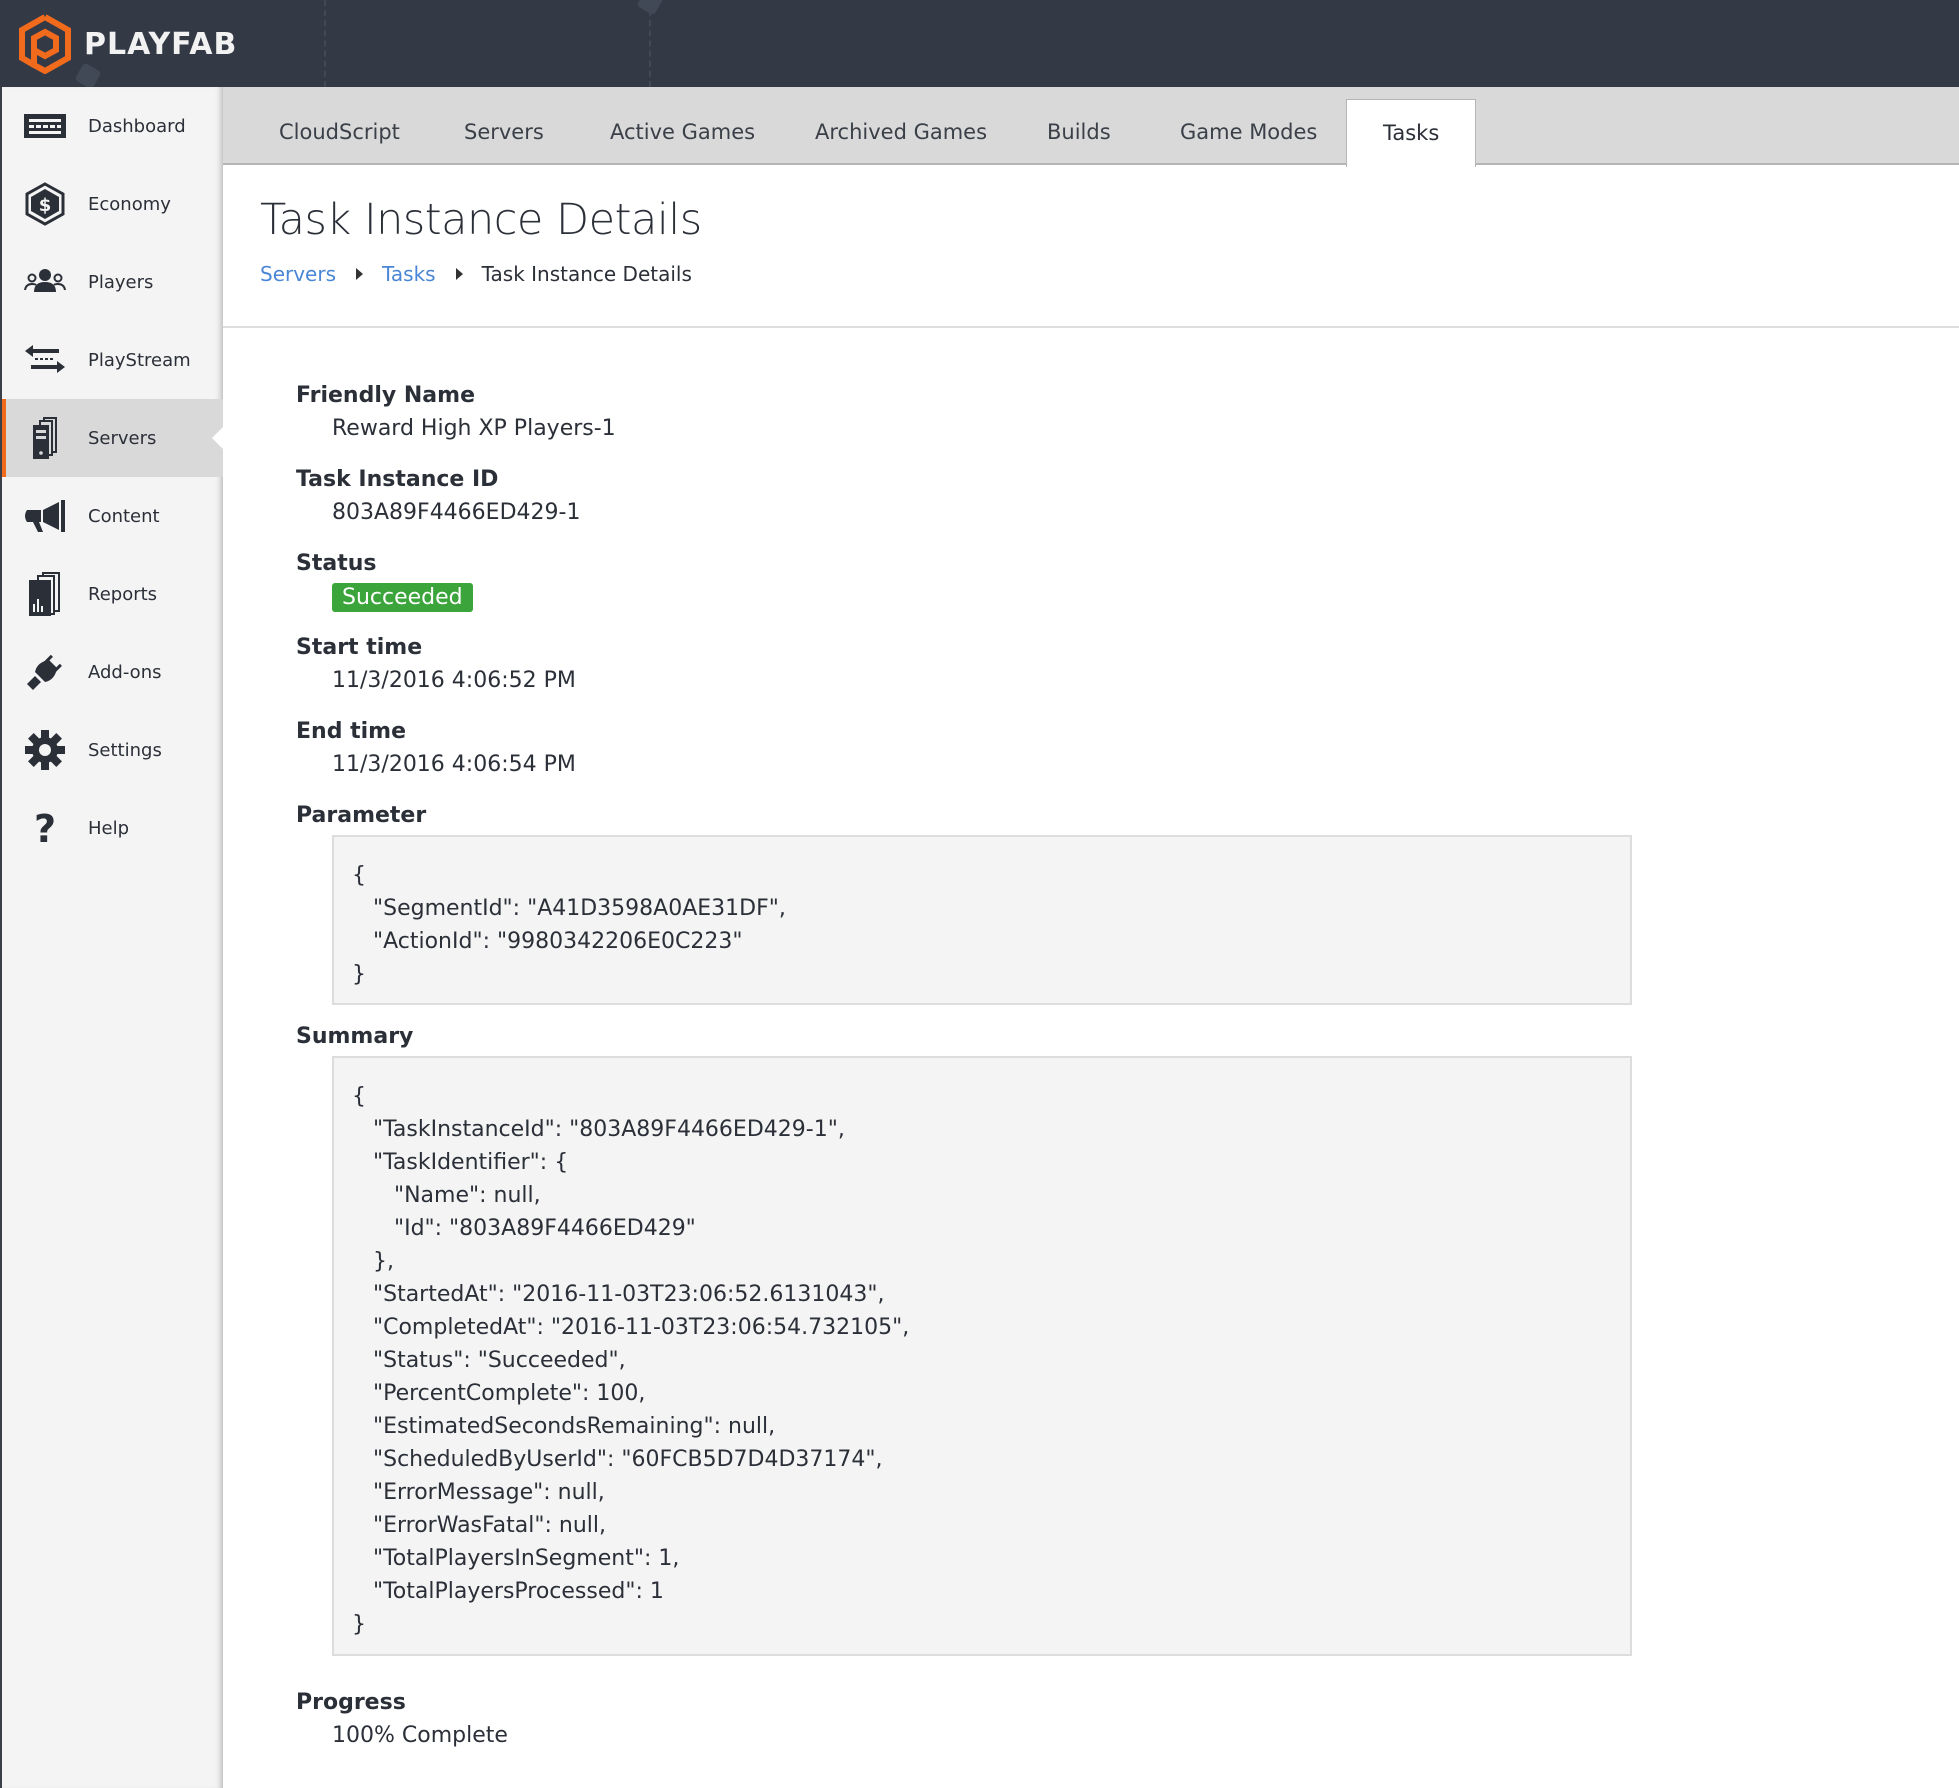 The height and width of the screenshot is (1788, 1959). I want to click on page-title: Task Instance Details, so click(481, 220).